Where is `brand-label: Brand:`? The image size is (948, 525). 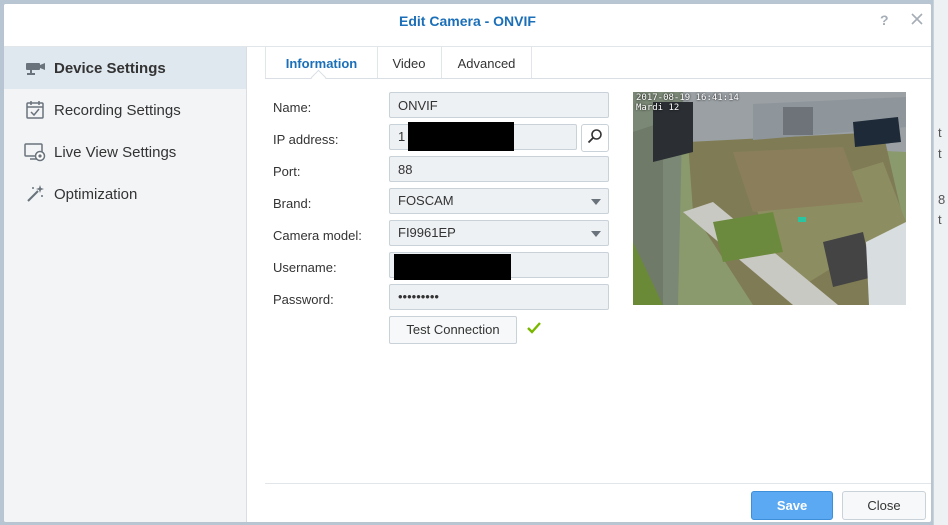 brand-label: Brand: is located at coordinates (292, 203).